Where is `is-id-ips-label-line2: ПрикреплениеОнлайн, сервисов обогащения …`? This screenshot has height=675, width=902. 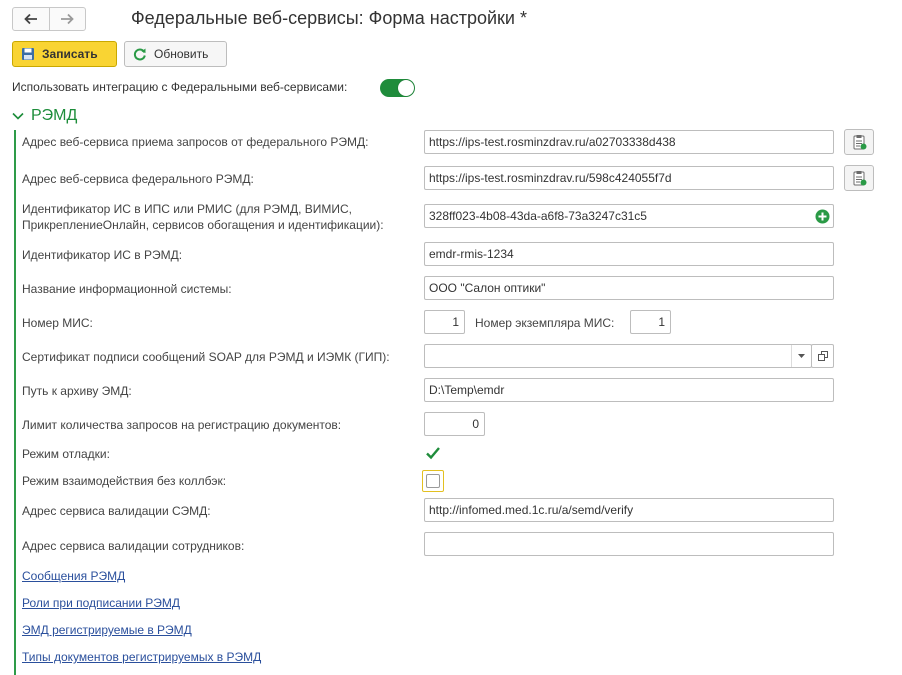 is-id-ips-label-line2: ПрикреплениеОнлайн, сервисов обогащения … is located at coordinates (203, 225).